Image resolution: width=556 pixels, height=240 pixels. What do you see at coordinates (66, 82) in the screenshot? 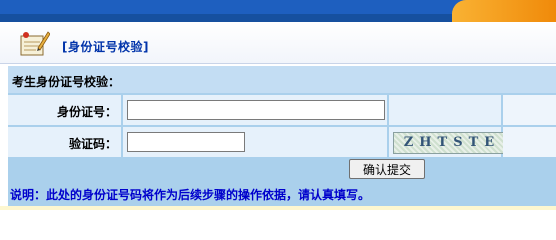
I see `section-title: 考生身份证号校验：` at bounding box center [66, 82].